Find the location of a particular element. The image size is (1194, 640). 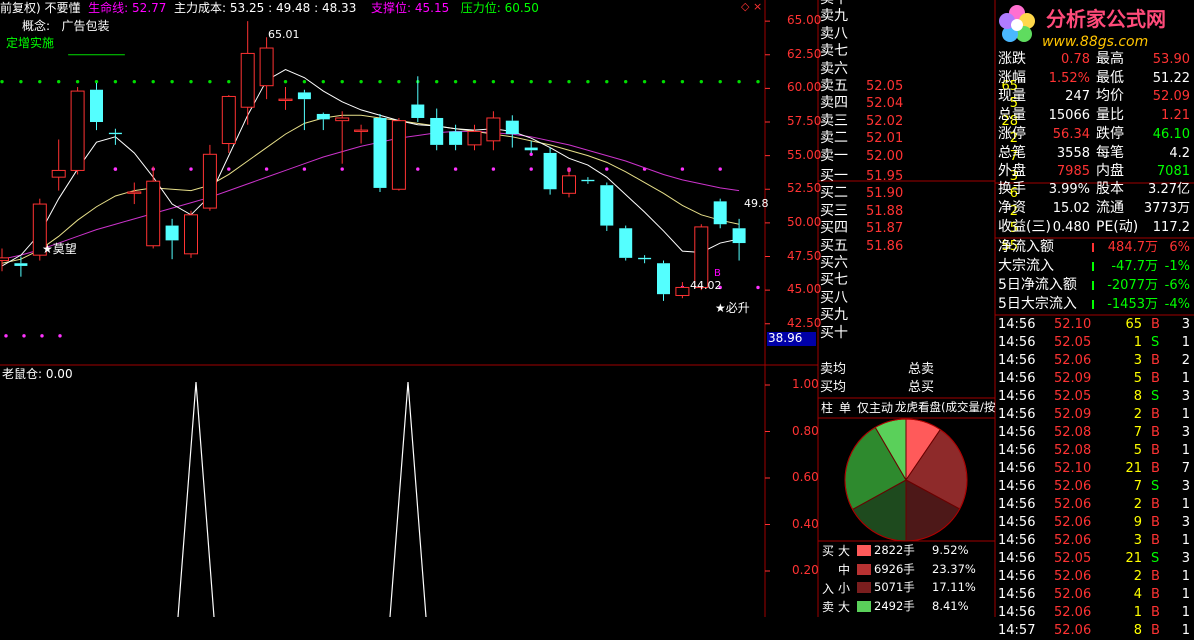

bid-row: 买九 is located at coordinates (834, 315).